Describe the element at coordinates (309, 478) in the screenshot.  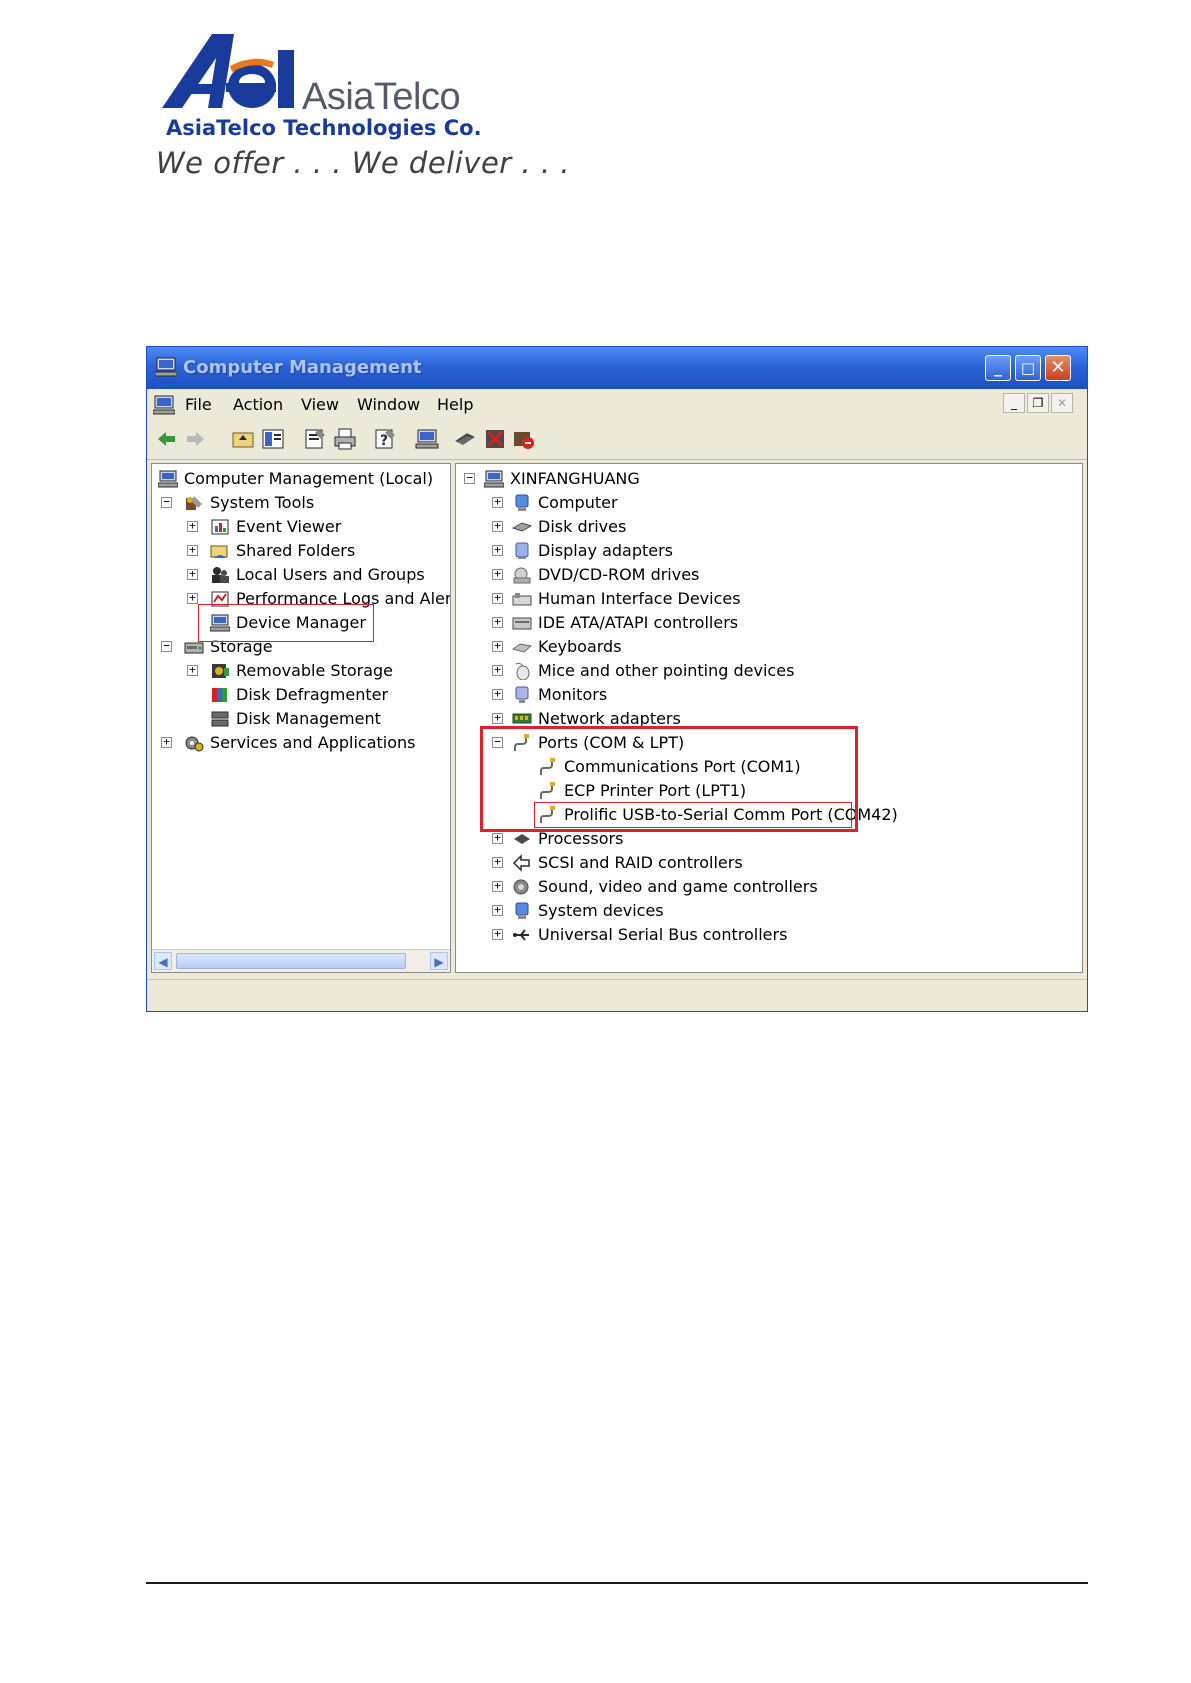
I see `tree-node-label: Computer Management (Local)` at that location.